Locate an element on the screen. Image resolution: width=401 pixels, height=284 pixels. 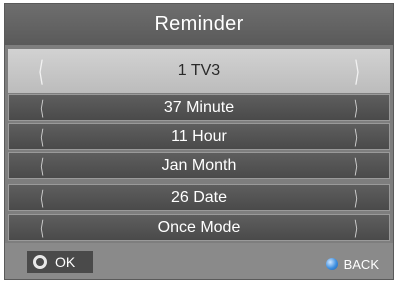
ok-label: OK is located at coordinates (65, 262).